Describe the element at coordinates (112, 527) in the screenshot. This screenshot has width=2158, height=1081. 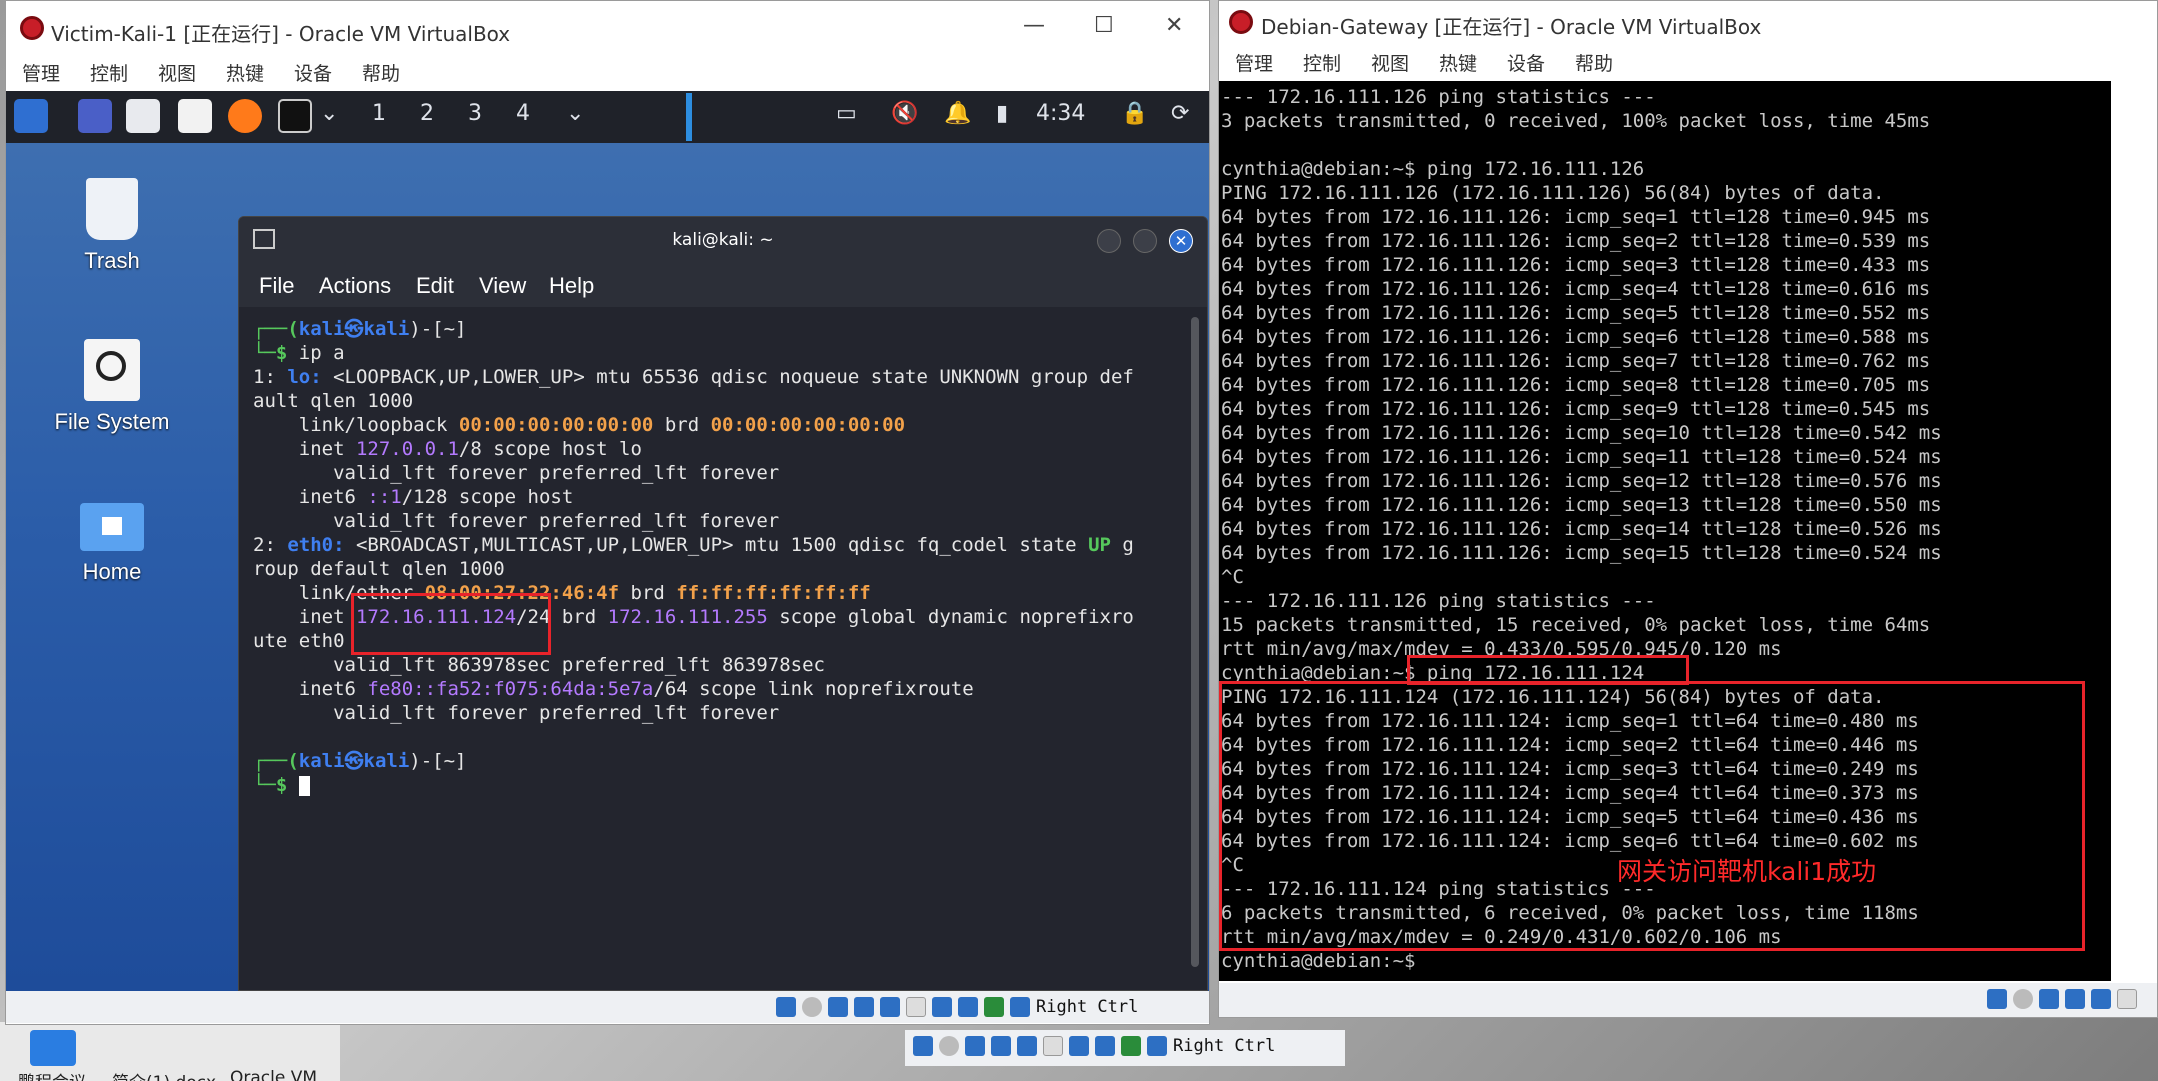
I see `home-folder-icon` at that location.